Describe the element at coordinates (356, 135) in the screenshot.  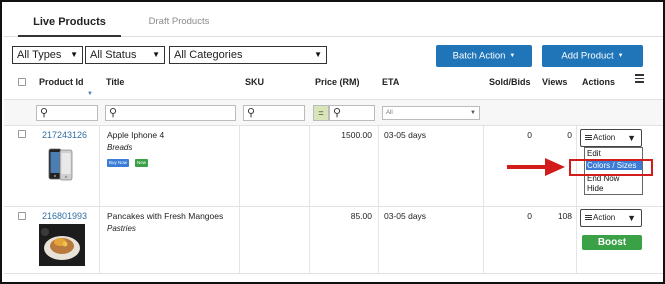
I see `product-price: 1500.00` at that location.